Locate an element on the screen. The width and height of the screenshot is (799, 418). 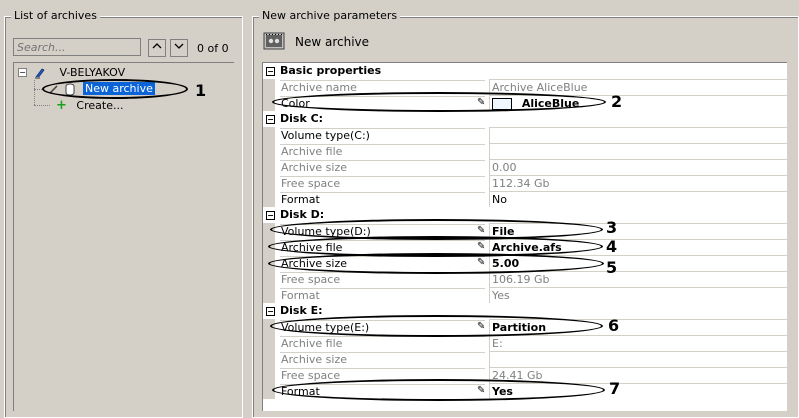
category-disk-c: − Disk C: is located at coordinates (525, 119).